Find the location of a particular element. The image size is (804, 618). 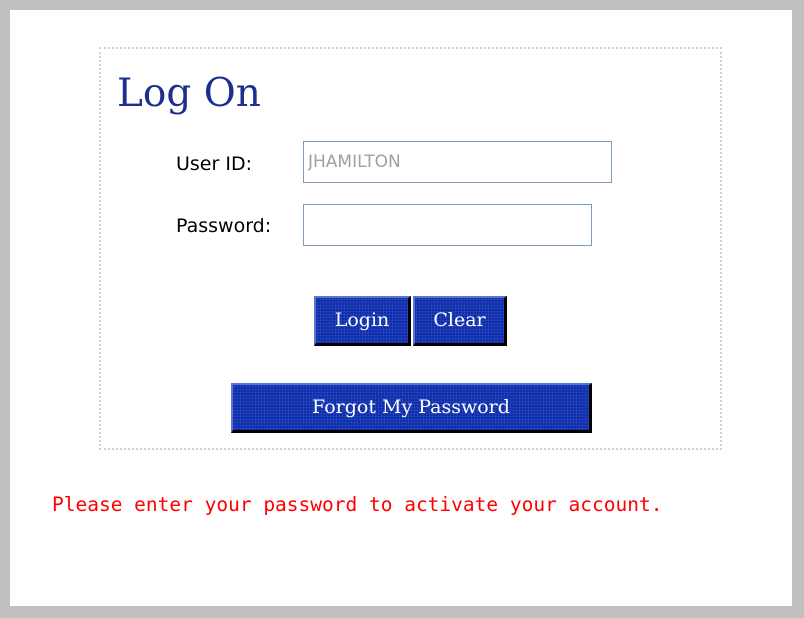

user-id-label: User ID: is located at coordinates (214, 164).